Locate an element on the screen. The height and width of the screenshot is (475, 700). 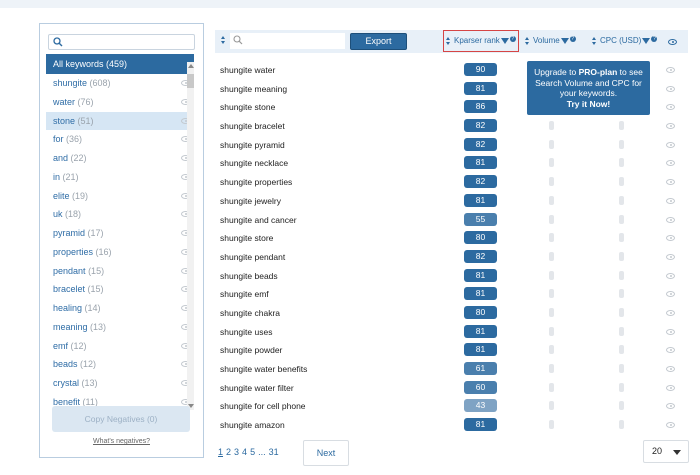
keyword-text: shungite uses is located at coordinates (246, 332).